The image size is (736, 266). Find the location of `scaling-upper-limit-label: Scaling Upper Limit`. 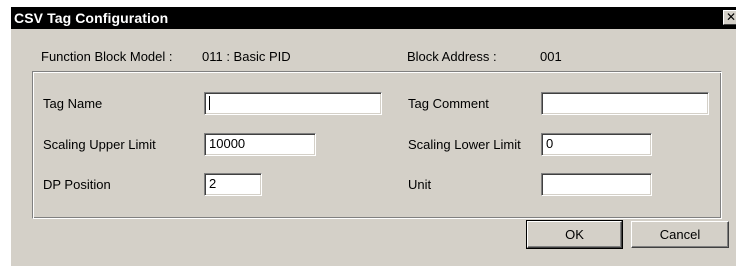

scaling-upper-limit-label: Scaling Upper Limit is located at coordinates (99, 144).